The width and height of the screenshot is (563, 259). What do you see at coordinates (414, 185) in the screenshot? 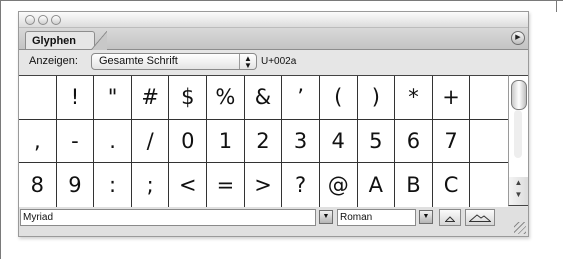
I see `glyph-cell: B` at bounding box center [414, 185].